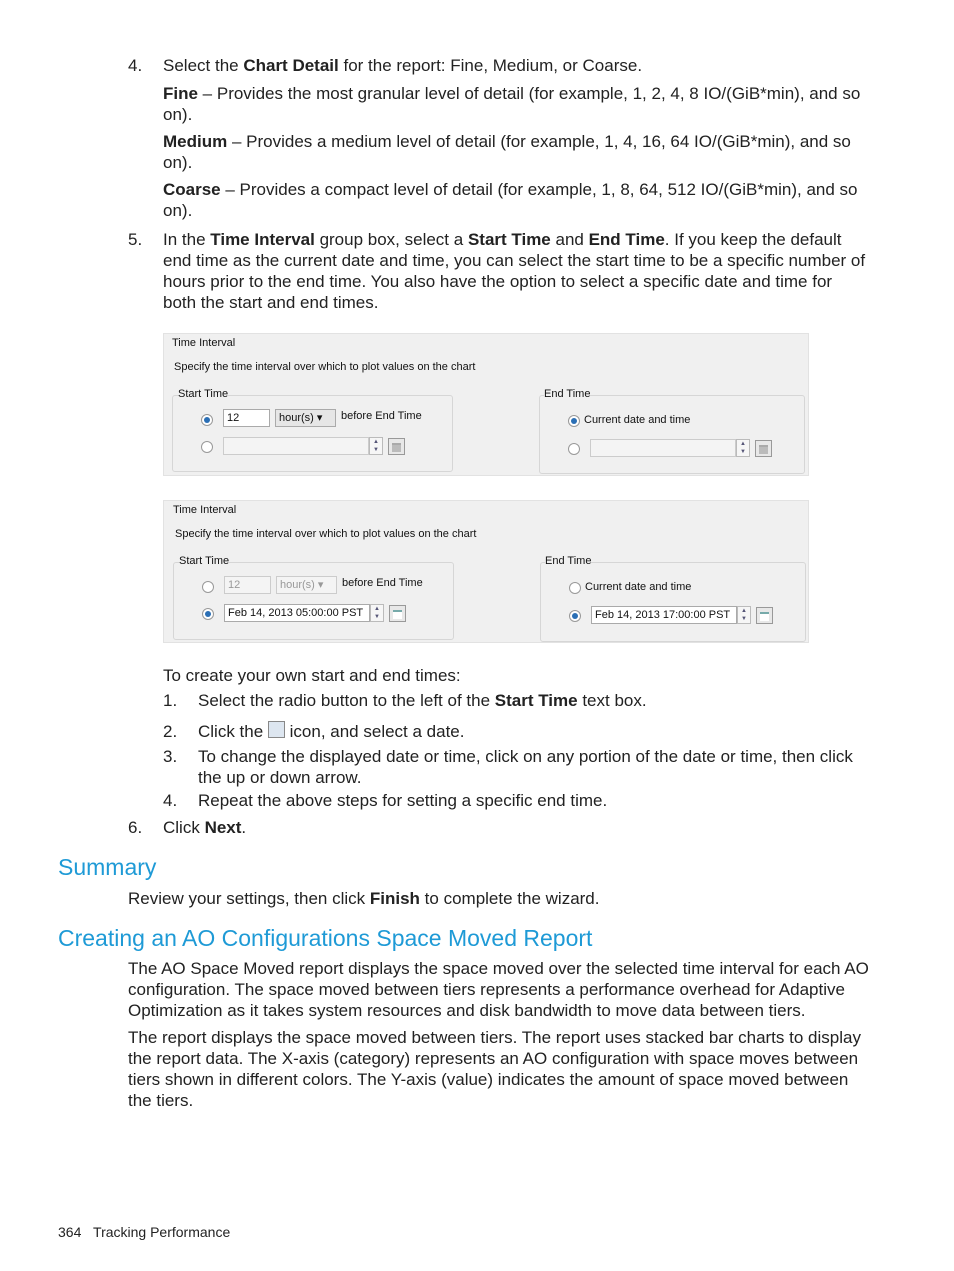 The height and width of the screenshot is (1271, 954). Describe the element at coordinates (170, 800) in the screenshot. I see `substep-number: 4.` at that location.